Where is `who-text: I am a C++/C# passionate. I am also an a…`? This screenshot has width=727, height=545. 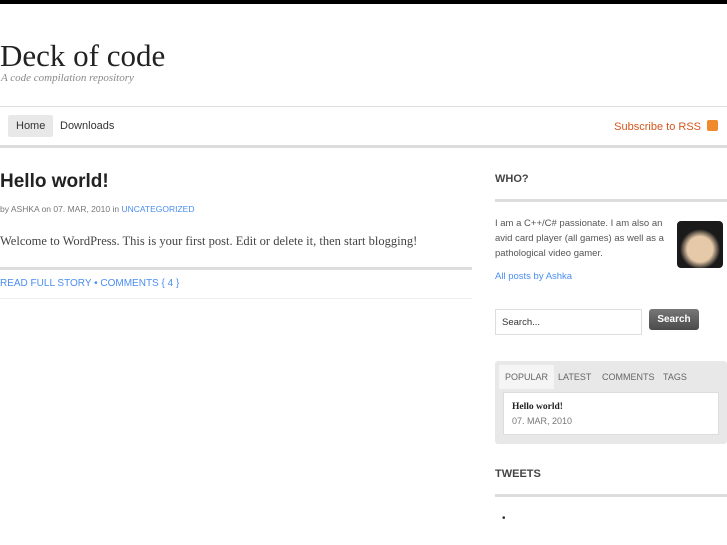
who-text: I am a C++/C# passionate. I am also an a… is located at coordinates (579, 238).